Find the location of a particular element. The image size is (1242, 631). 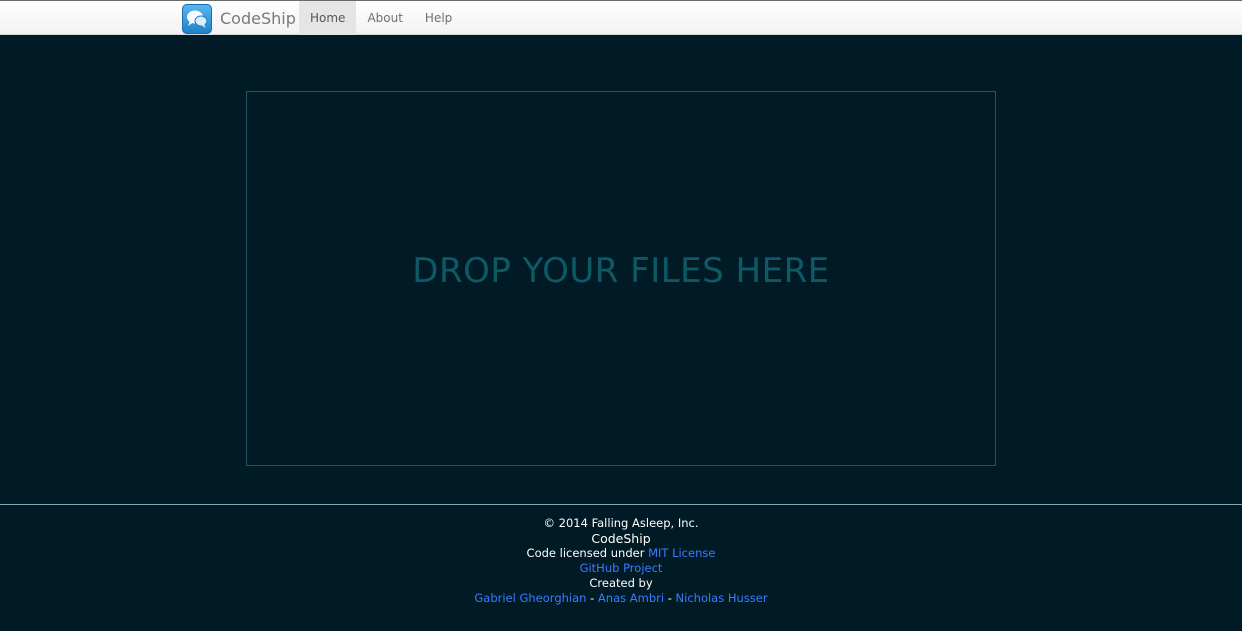

author-link-nicholas: Nicholas Husser is located at coordinates (722, 598).